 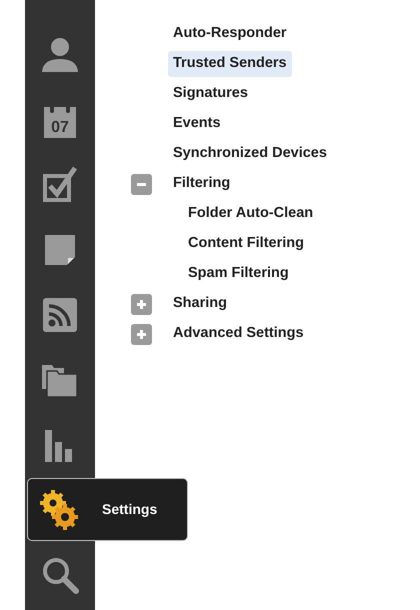 I want to click on tree-item: Trusted Senders, so click(x=230, y=64).